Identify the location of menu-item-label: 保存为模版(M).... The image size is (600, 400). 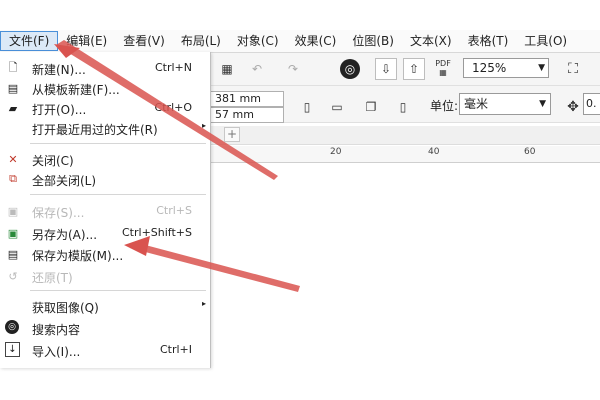
(78, 256).